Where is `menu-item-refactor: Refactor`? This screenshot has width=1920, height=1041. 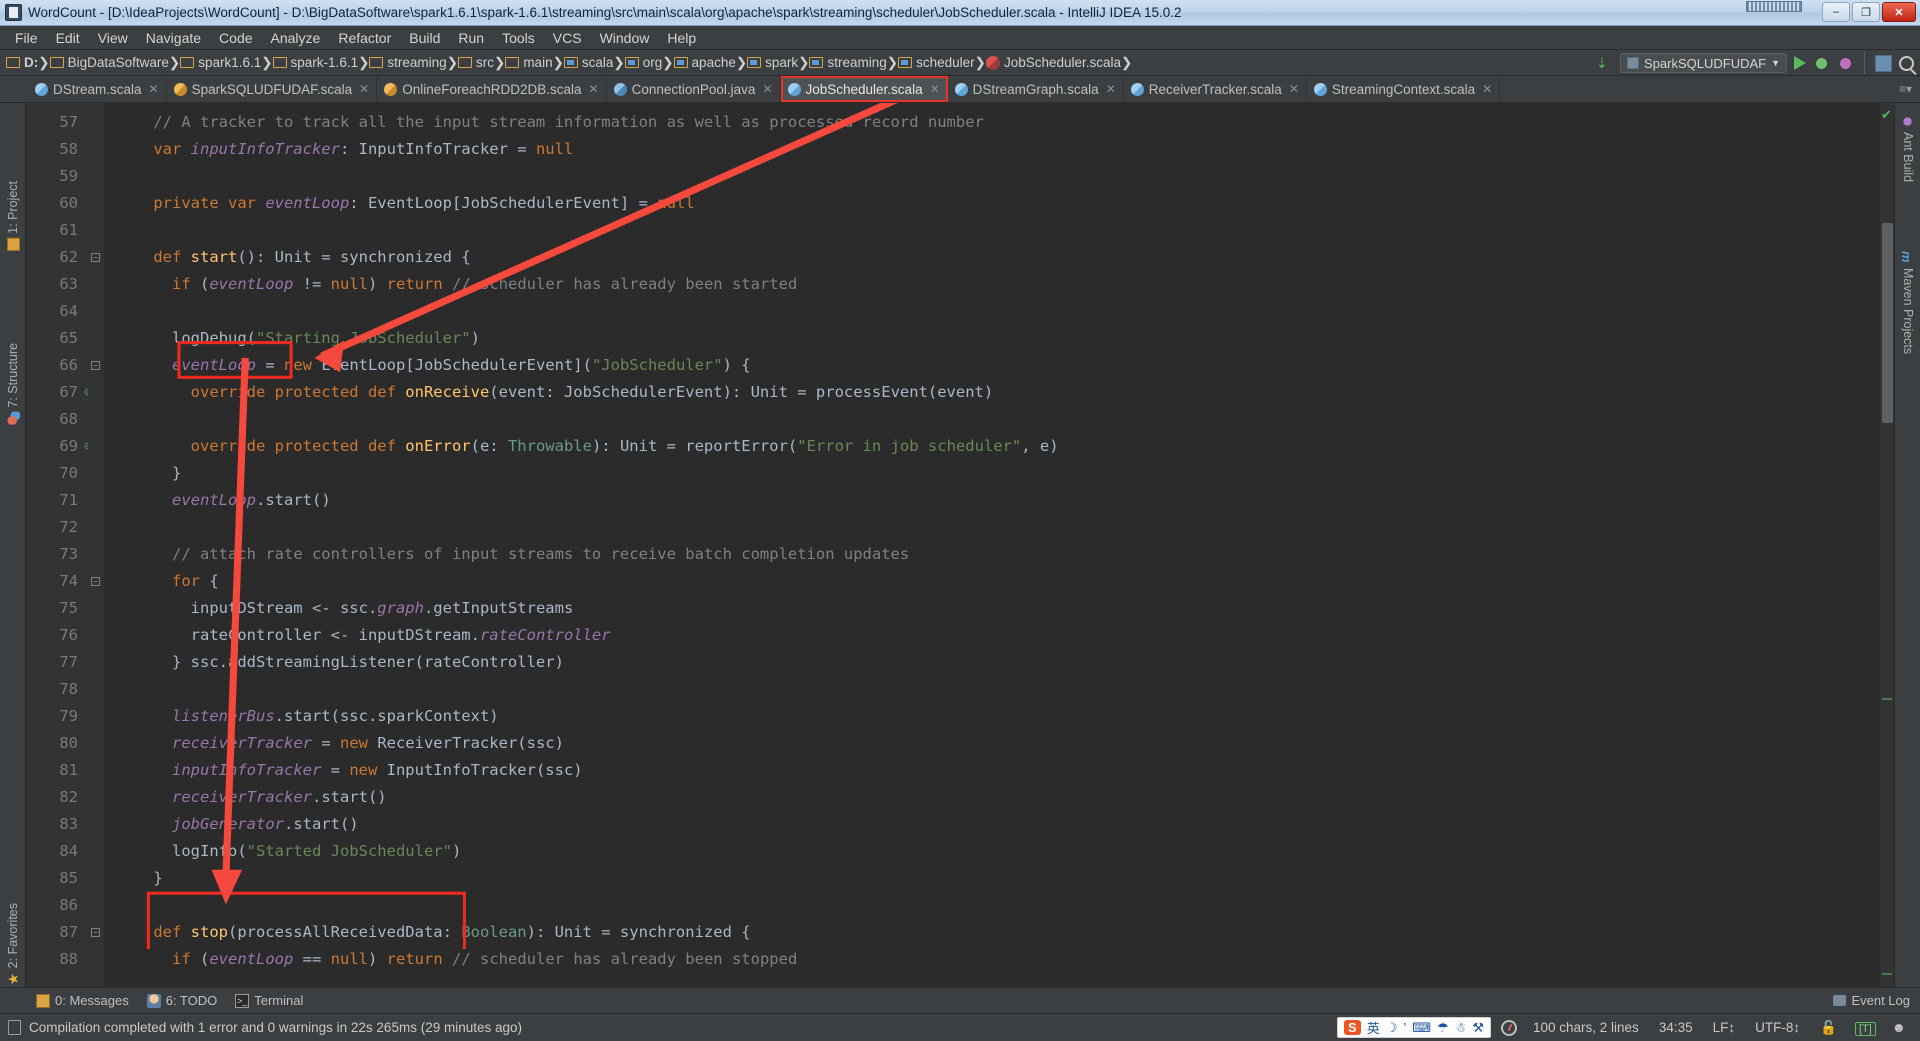
menu-item-refactor: Refactor is located at coordinates (364, 38).